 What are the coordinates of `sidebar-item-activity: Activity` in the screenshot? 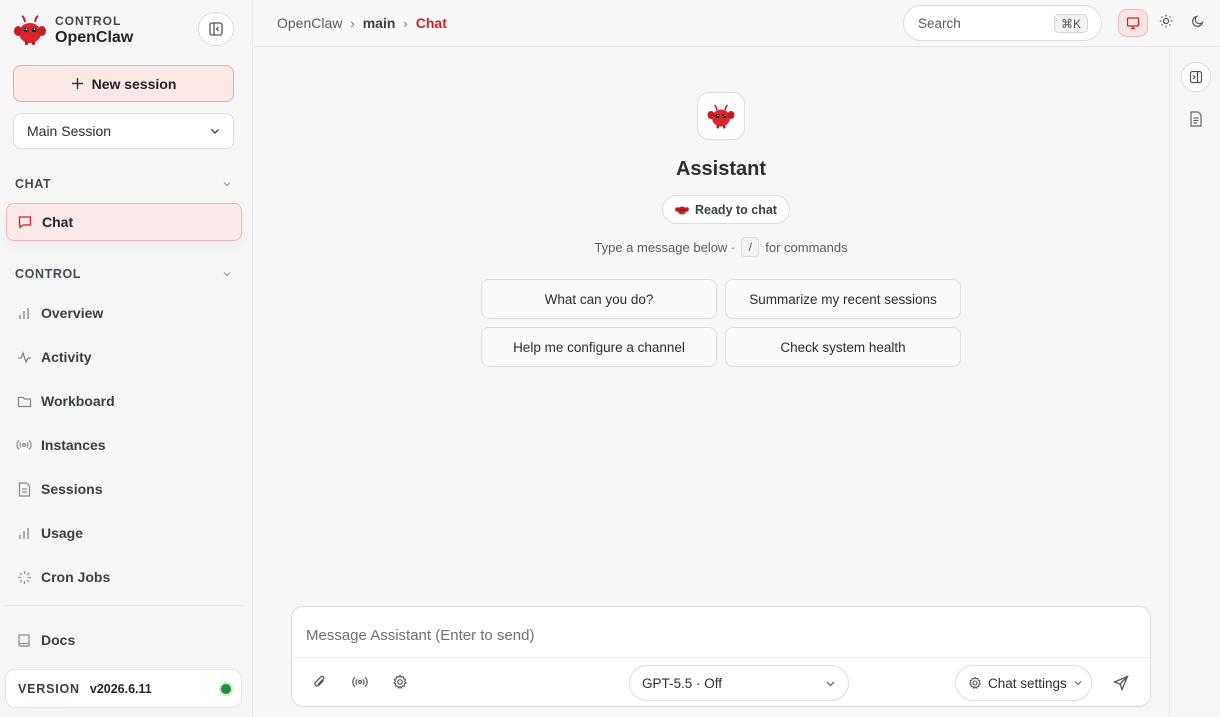 It's located at (124, 357).